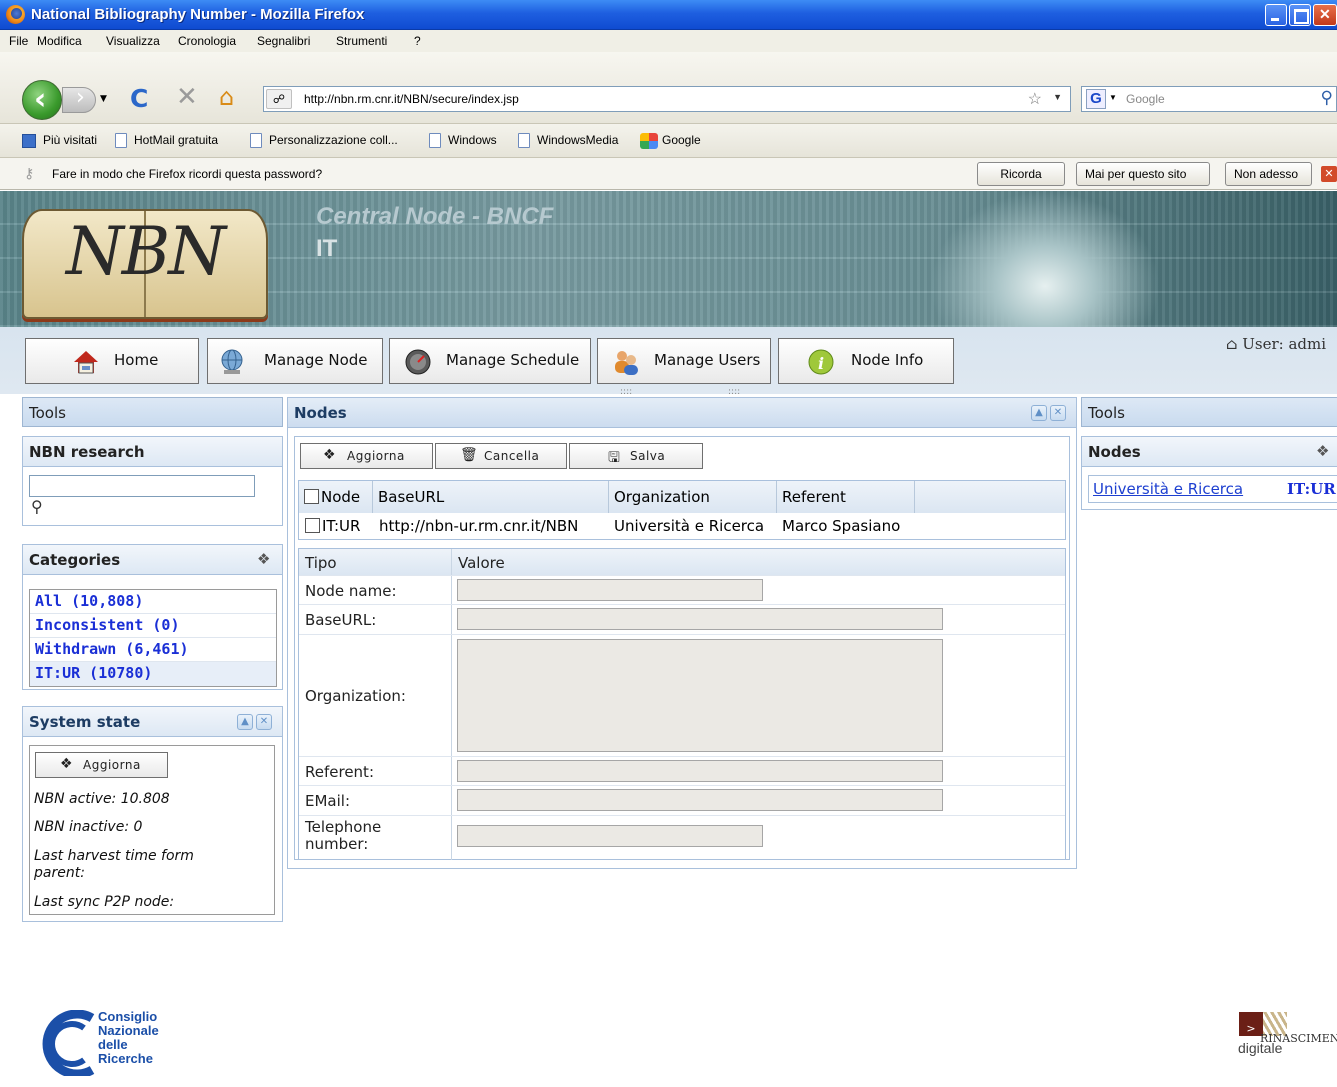 The height and width of the screenshot is (1087, 1337). What do you see at coordinates (312, 525) in the screenshot?
I see `row-checkbox` at bounding box center [312, 525].